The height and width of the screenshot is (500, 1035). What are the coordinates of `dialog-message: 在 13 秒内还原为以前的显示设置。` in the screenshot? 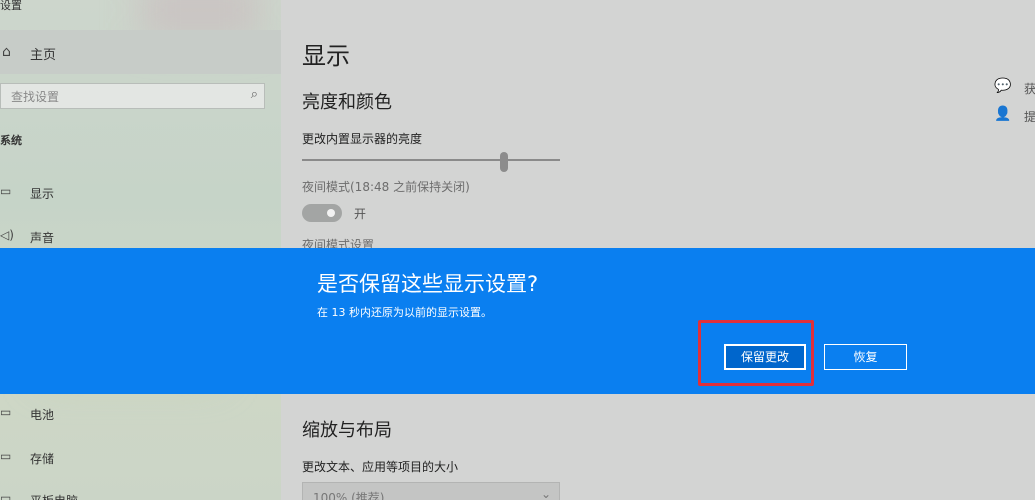 It's located at (404, 312).